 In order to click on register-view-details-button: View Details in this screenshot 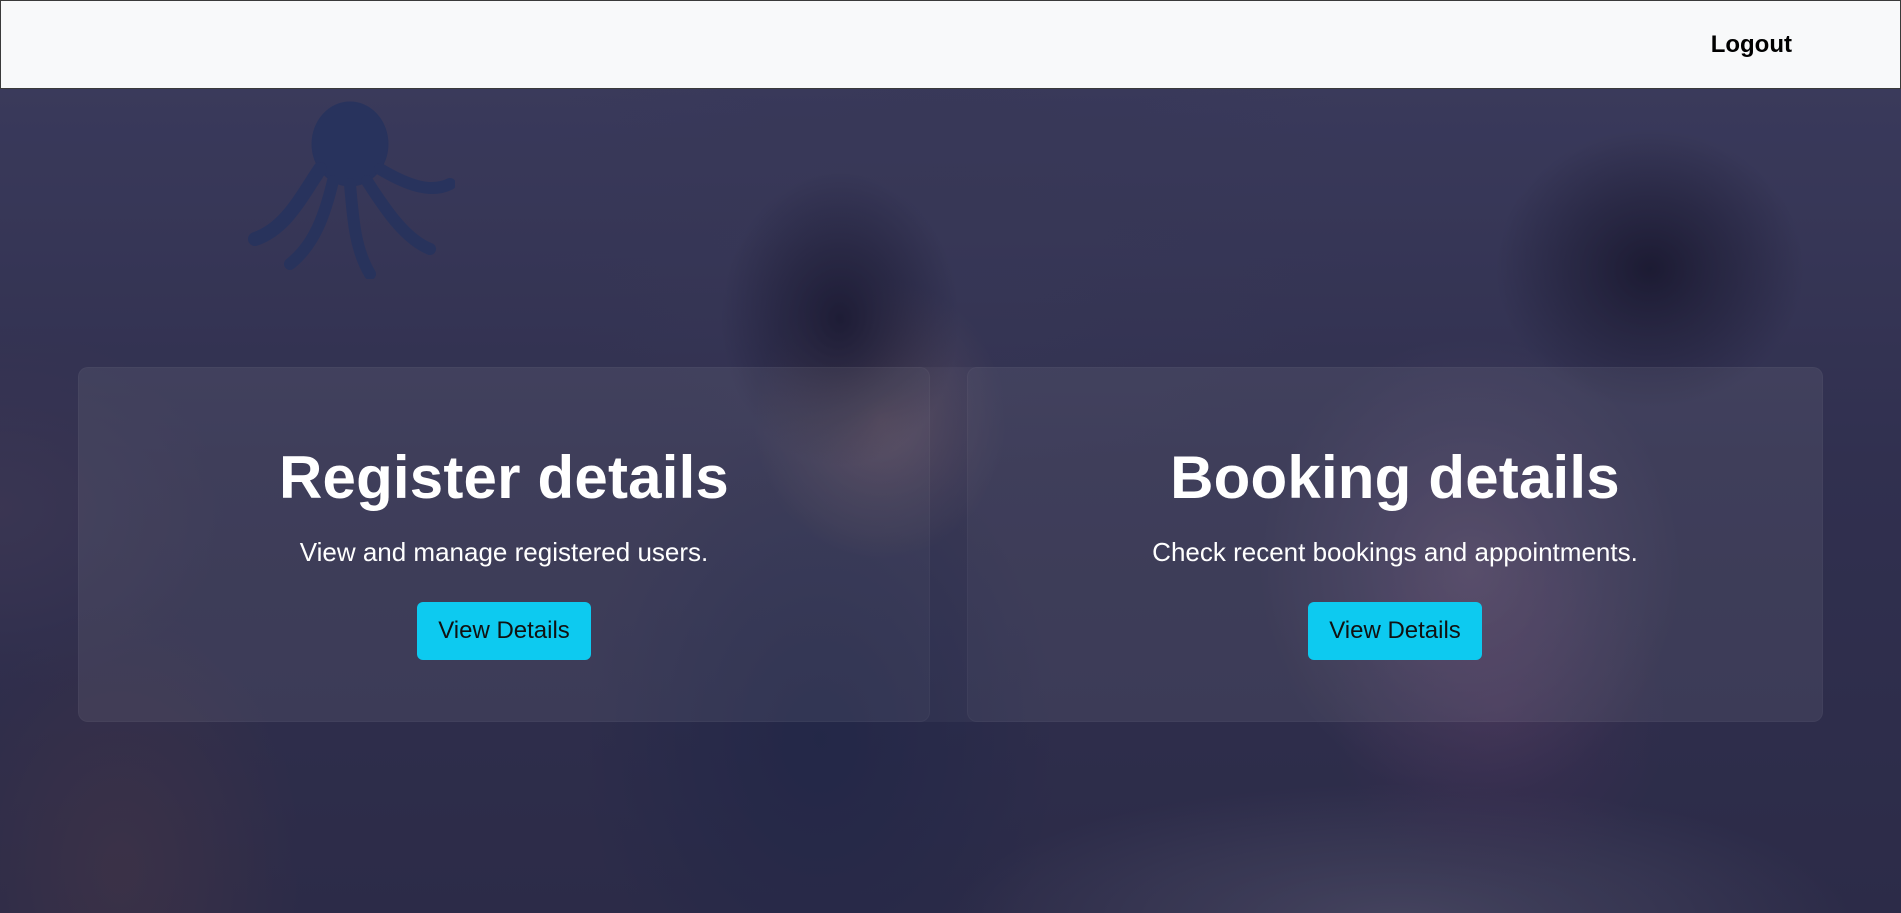, I will do `click(504, 630)`.